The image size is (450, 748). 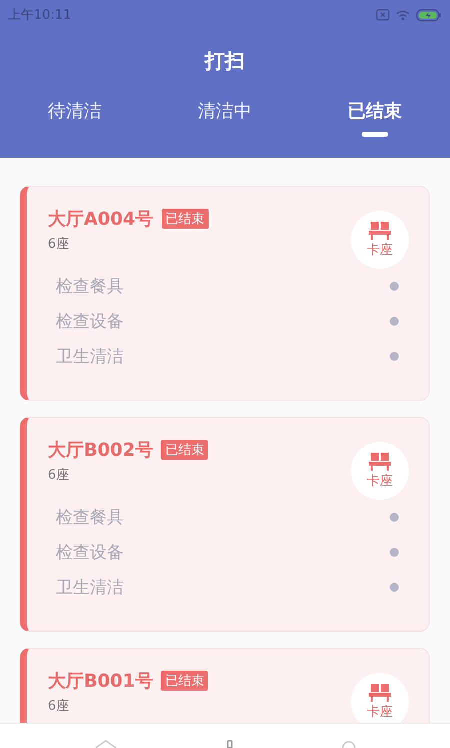 What do you see at coordinates (101, 219) in the screenshot?
I see `table-name: 大厅A004号` at bounding box center [101, 219].